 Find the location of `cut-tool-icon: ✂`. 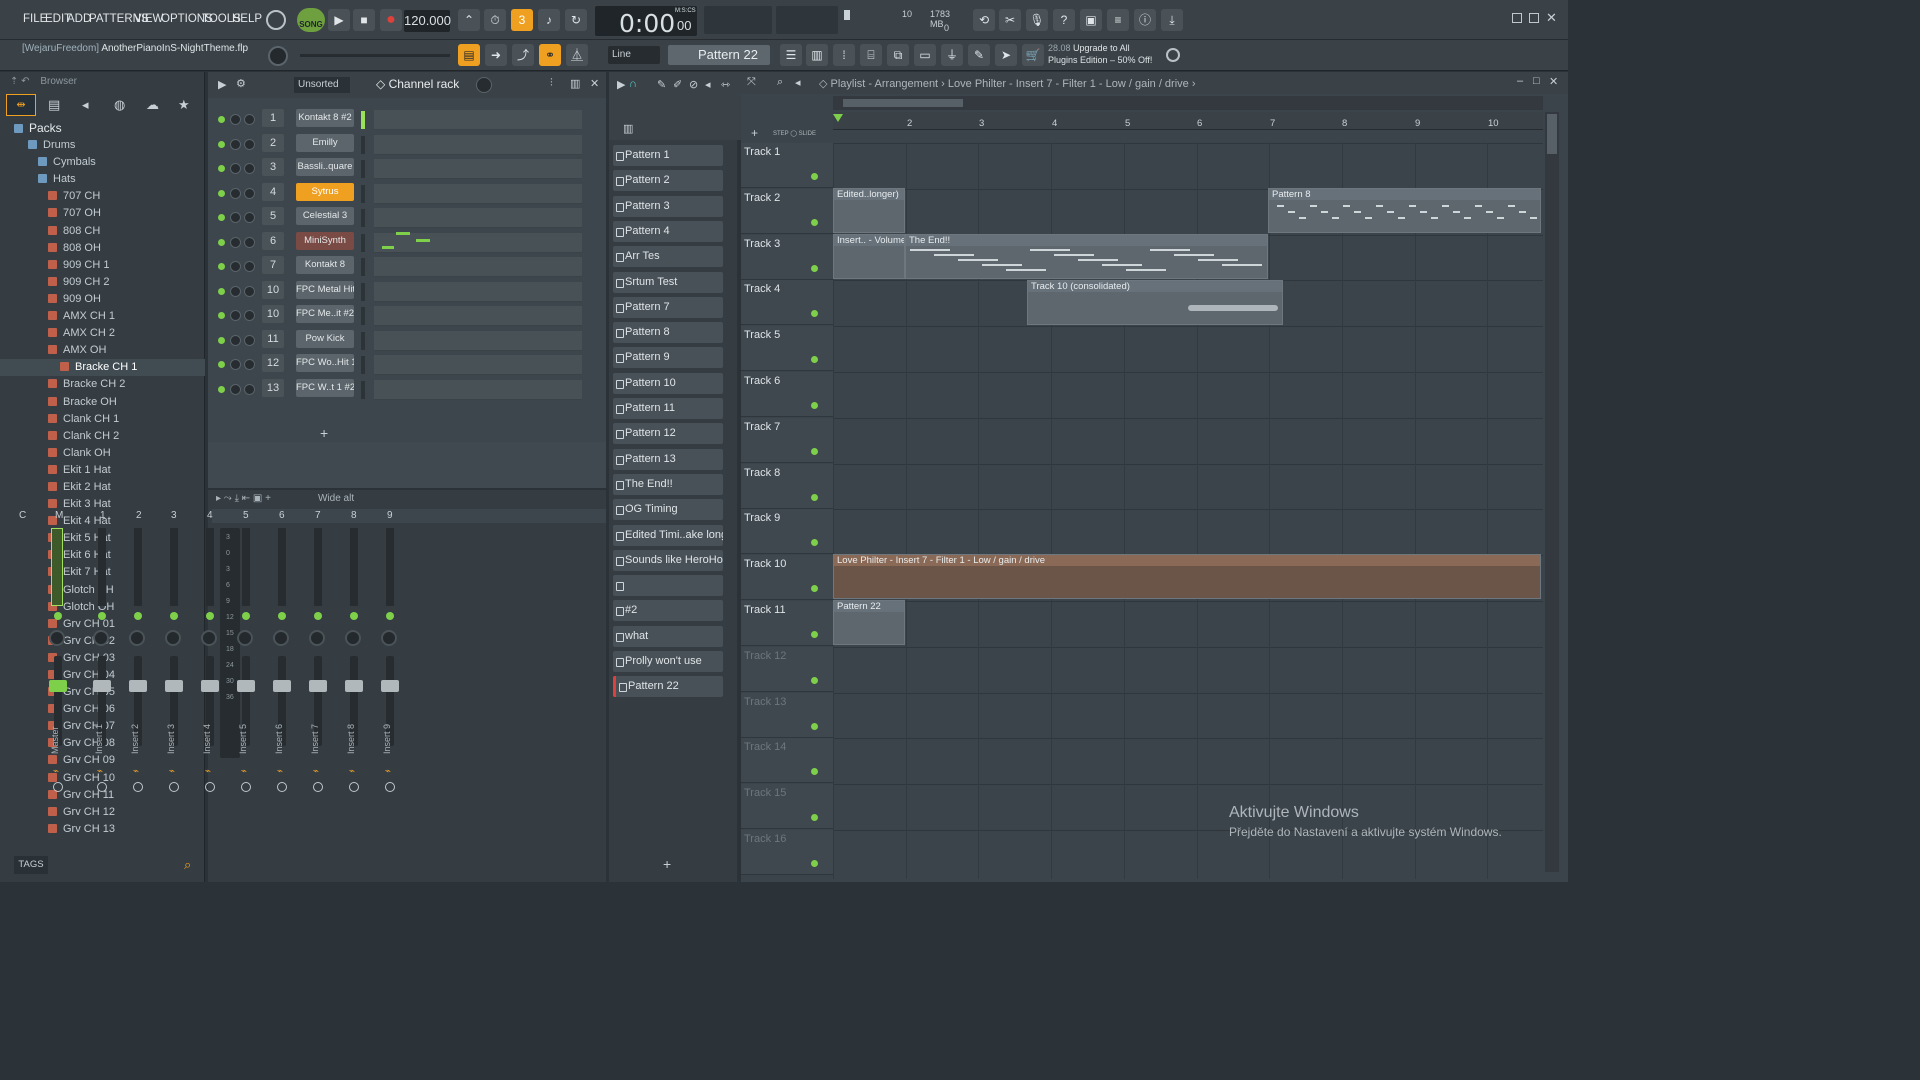

cut-tool-icon: ✂ is located at coordinates (1010, 20).